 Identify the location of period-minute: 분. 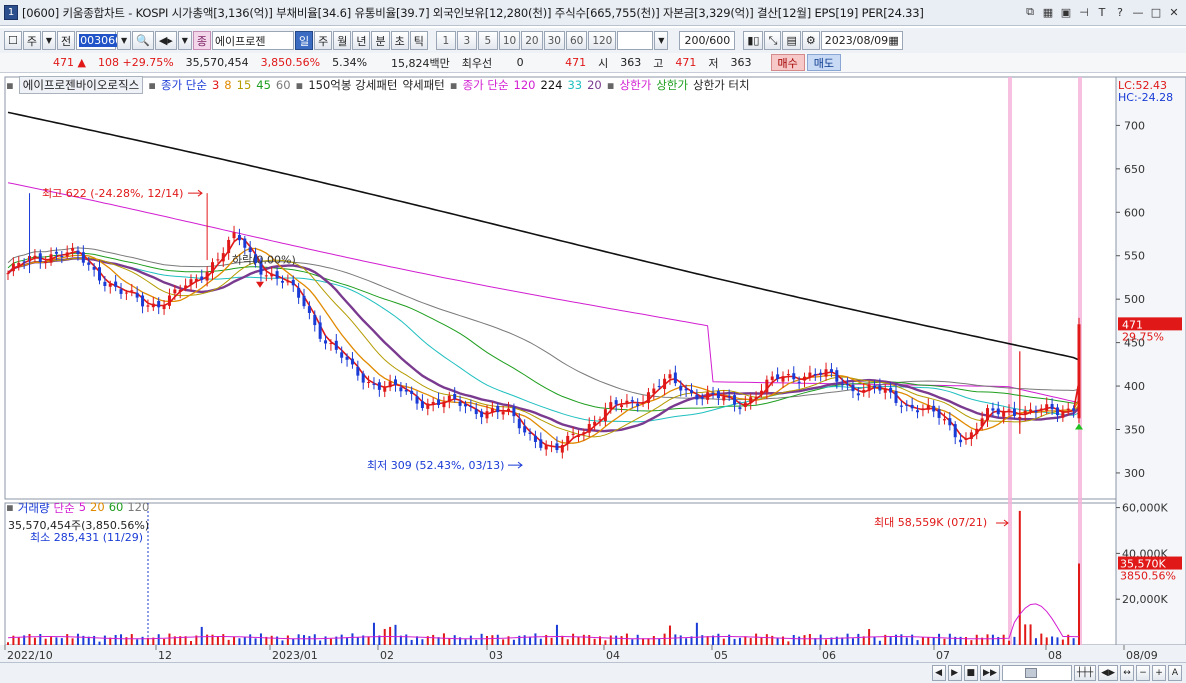
(380, 40).